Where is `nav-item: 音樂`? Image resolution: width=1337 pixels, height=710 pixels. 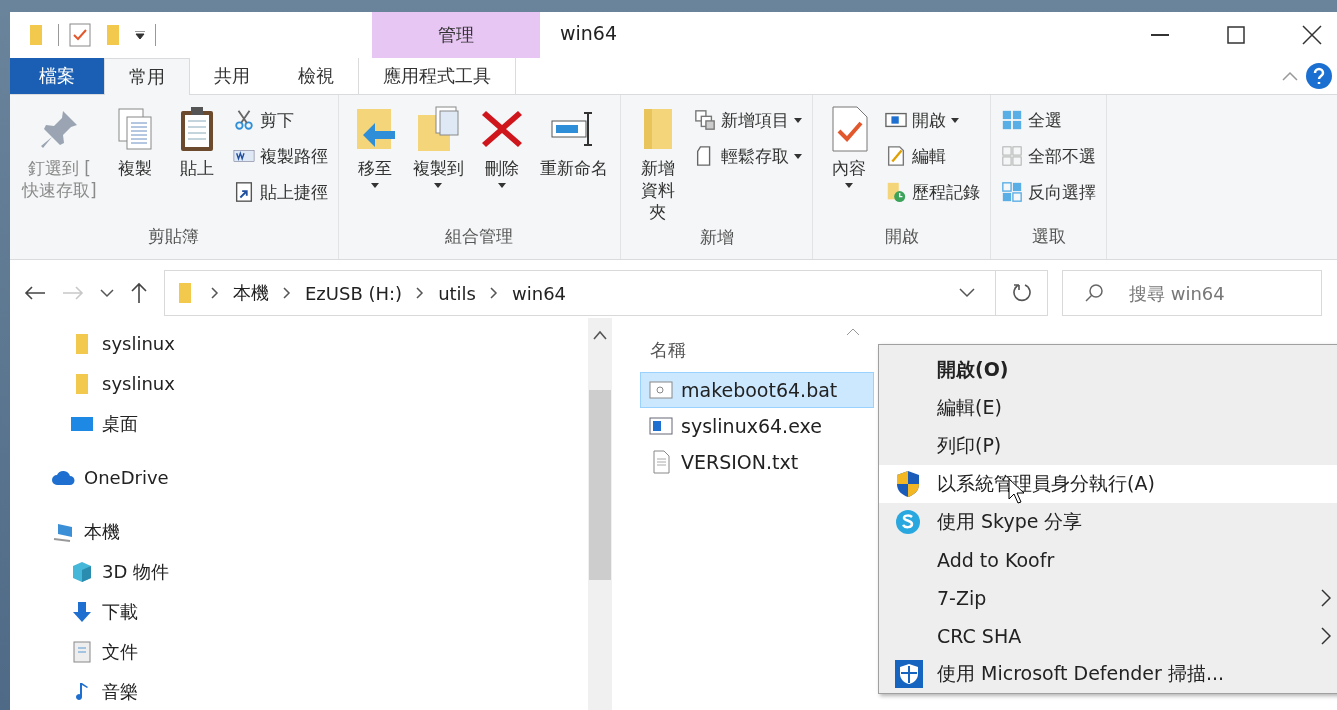
nav-item: 音樂 is located at coordinates (74, 691).